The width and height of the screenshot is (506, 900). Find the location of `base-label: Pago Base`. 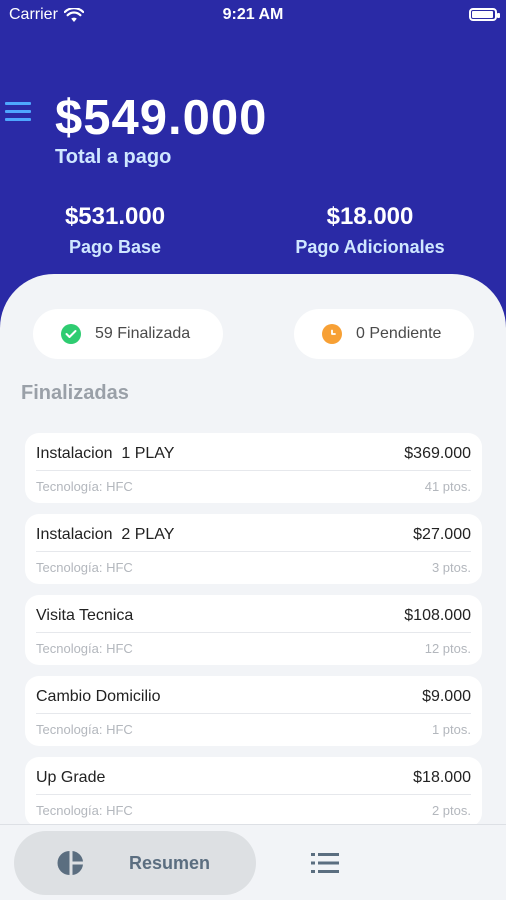

base-label: Pago Base is located at coordinates (115, 247).